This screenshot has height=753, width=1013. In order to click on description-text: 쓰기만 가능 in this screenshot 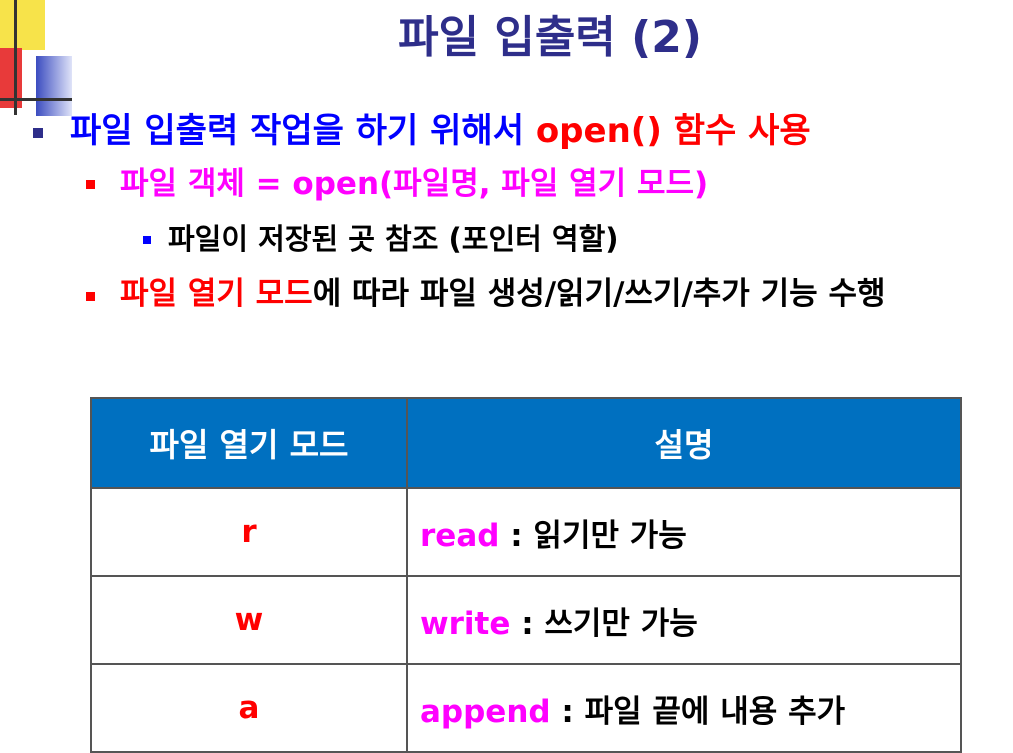, I will do `click(621, 623)`.